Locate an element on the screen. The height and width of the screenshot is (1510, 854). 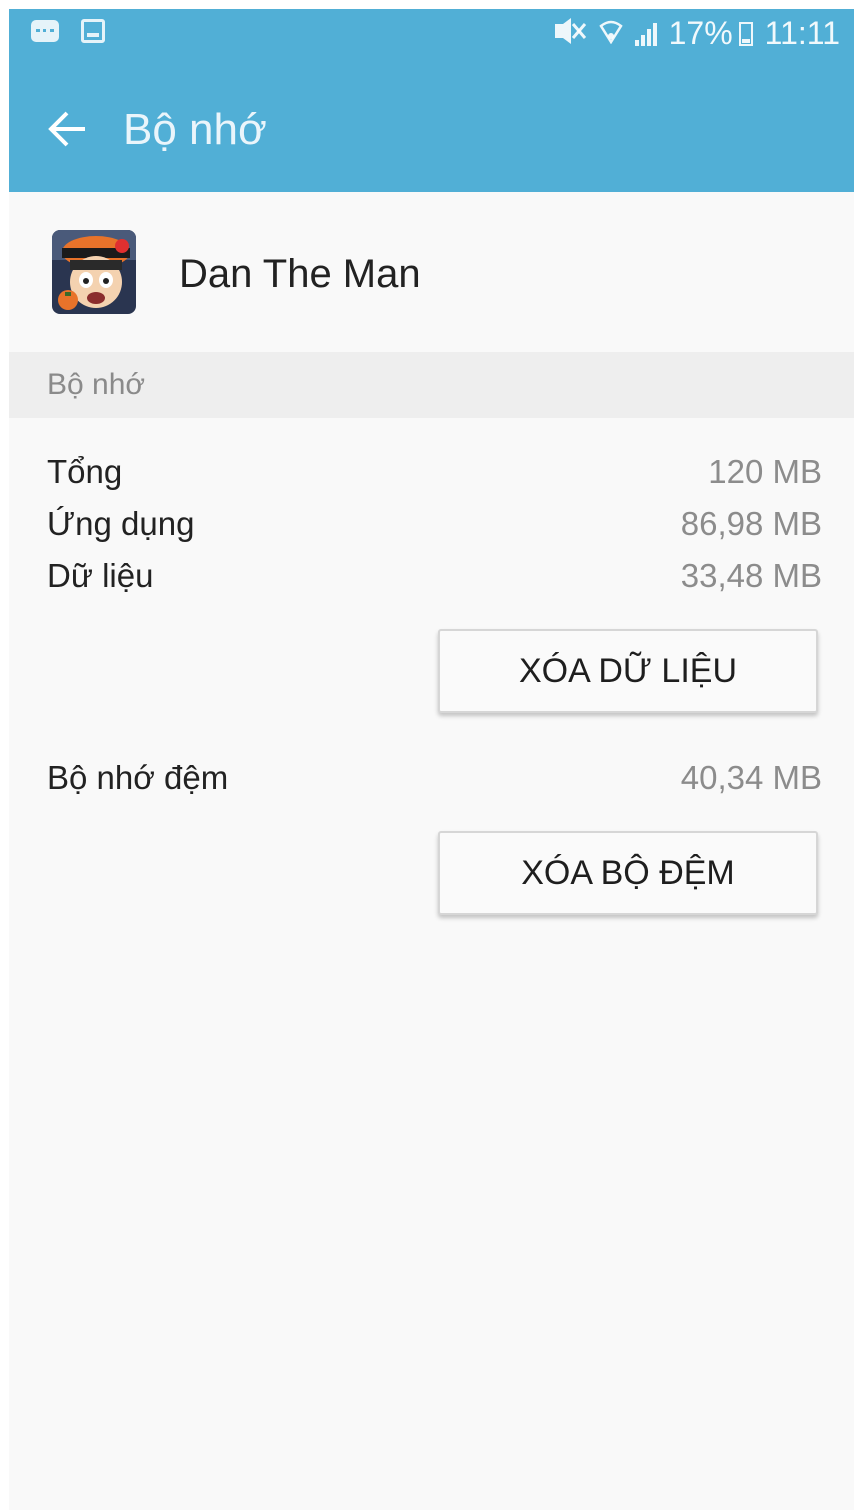
app-icon is located at coordinates (94, 272).